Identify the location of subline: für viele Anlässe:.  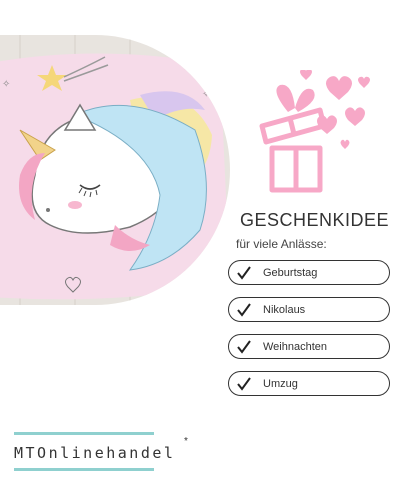
(281, 244).